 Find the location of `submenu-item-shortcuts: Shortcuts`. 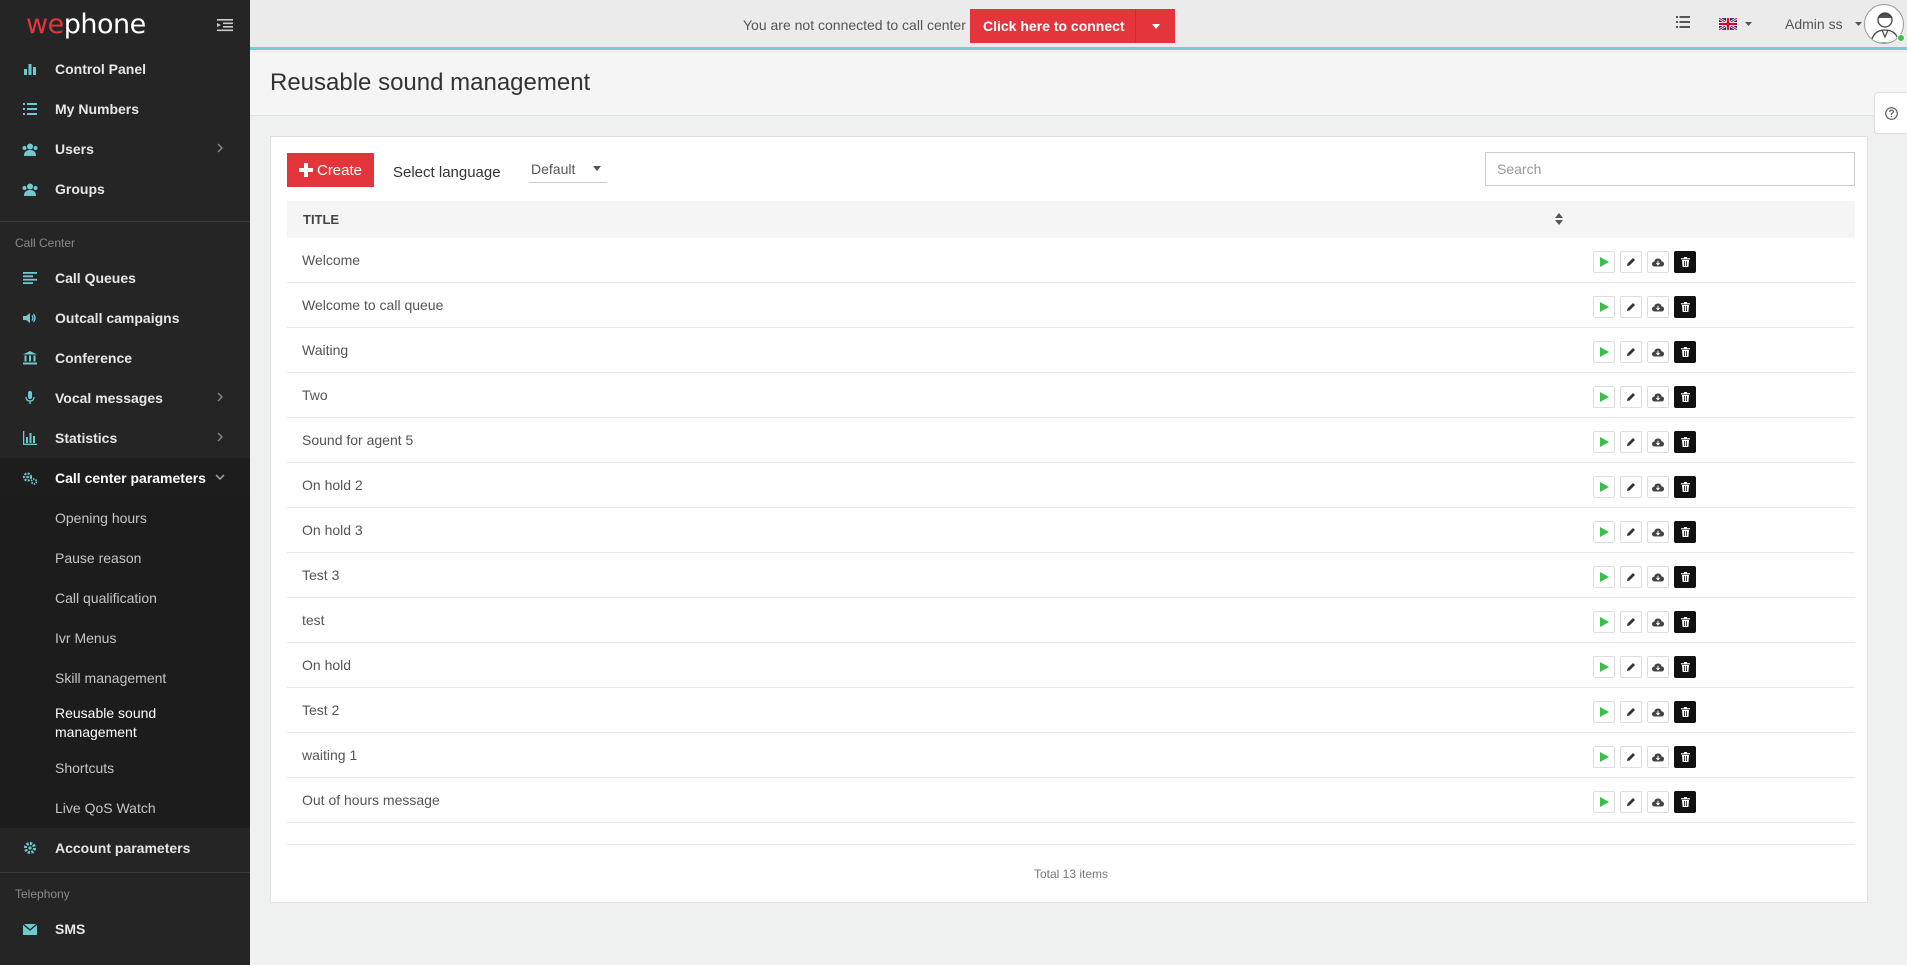

submenu-item-shortcuts: Shortcuts is located at coordinates (125, 768).